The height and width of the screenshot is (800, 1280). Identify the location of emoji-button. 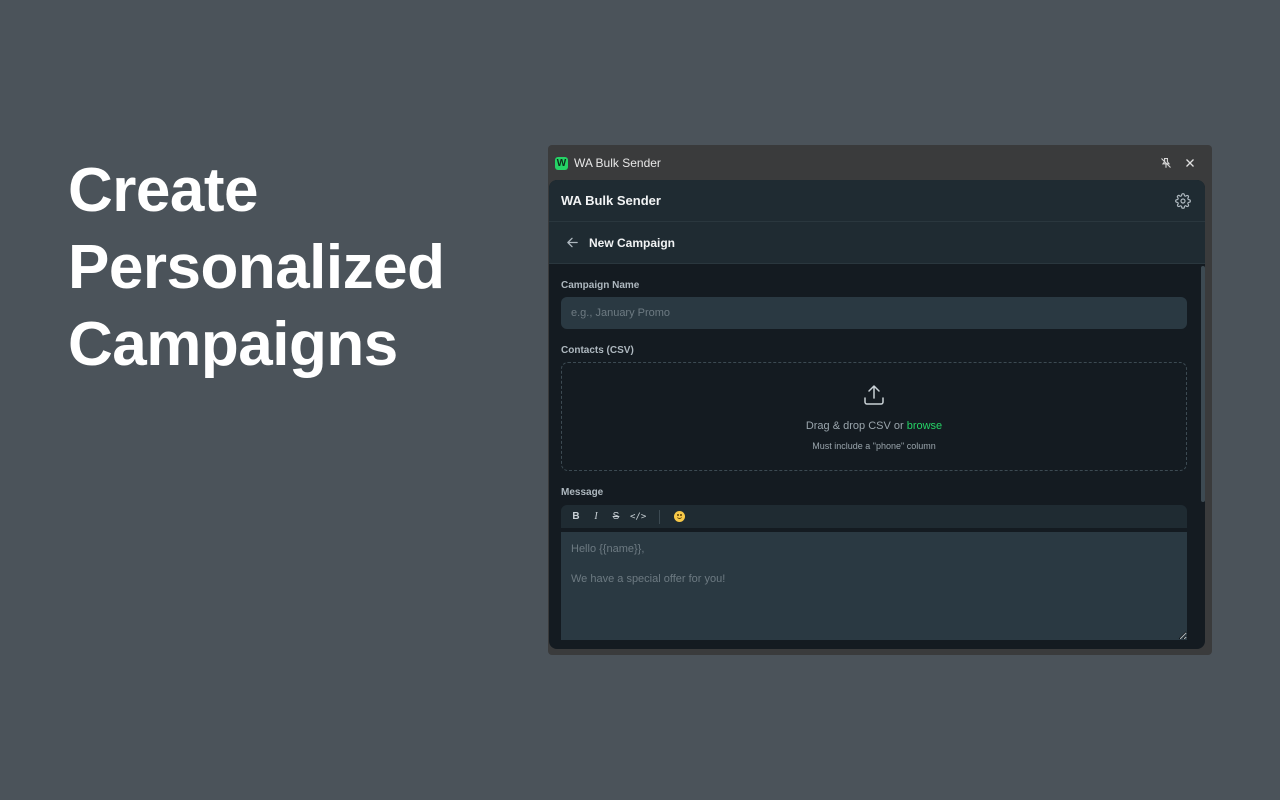
(678, 517).